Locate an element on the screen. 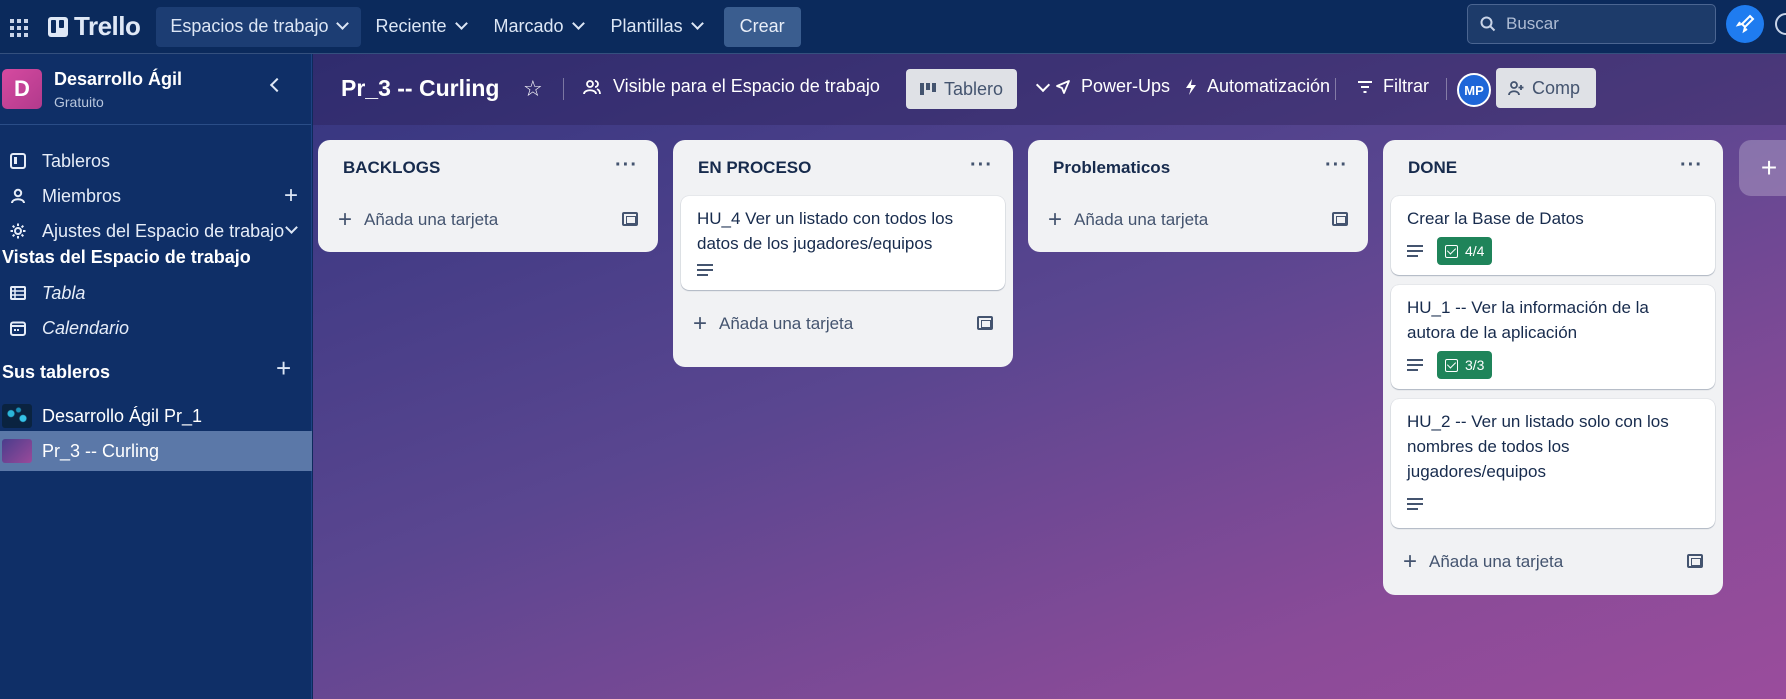 This screenshot has width=1786, height=699. nav-recent-label: Reciente is located at coordinates (411, 26).